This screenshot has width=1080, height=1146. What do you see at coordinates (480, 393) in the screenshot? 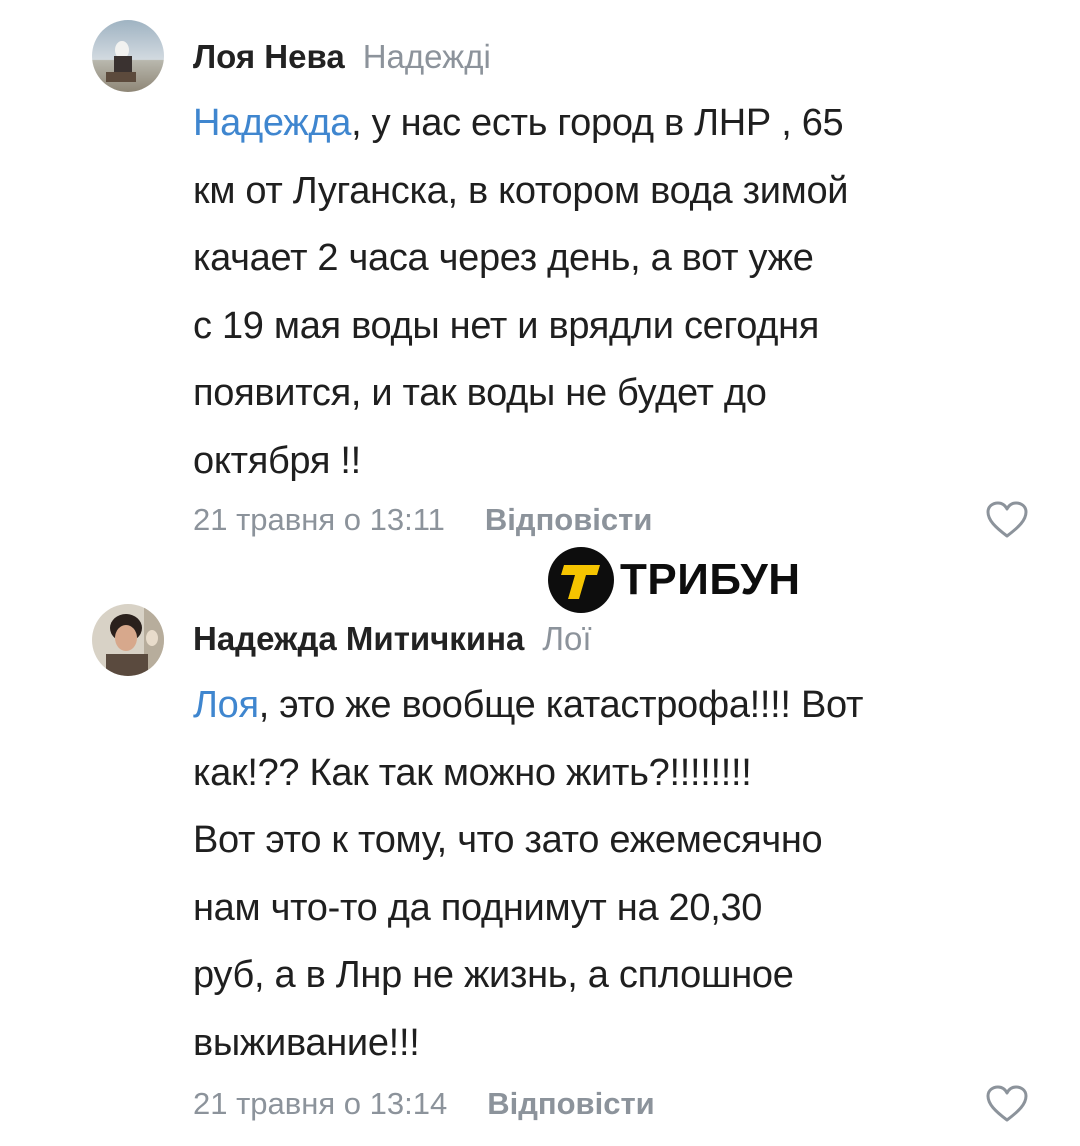
I see `text-line: появится, и так воды не будет до` at bounding box center [480, 393].